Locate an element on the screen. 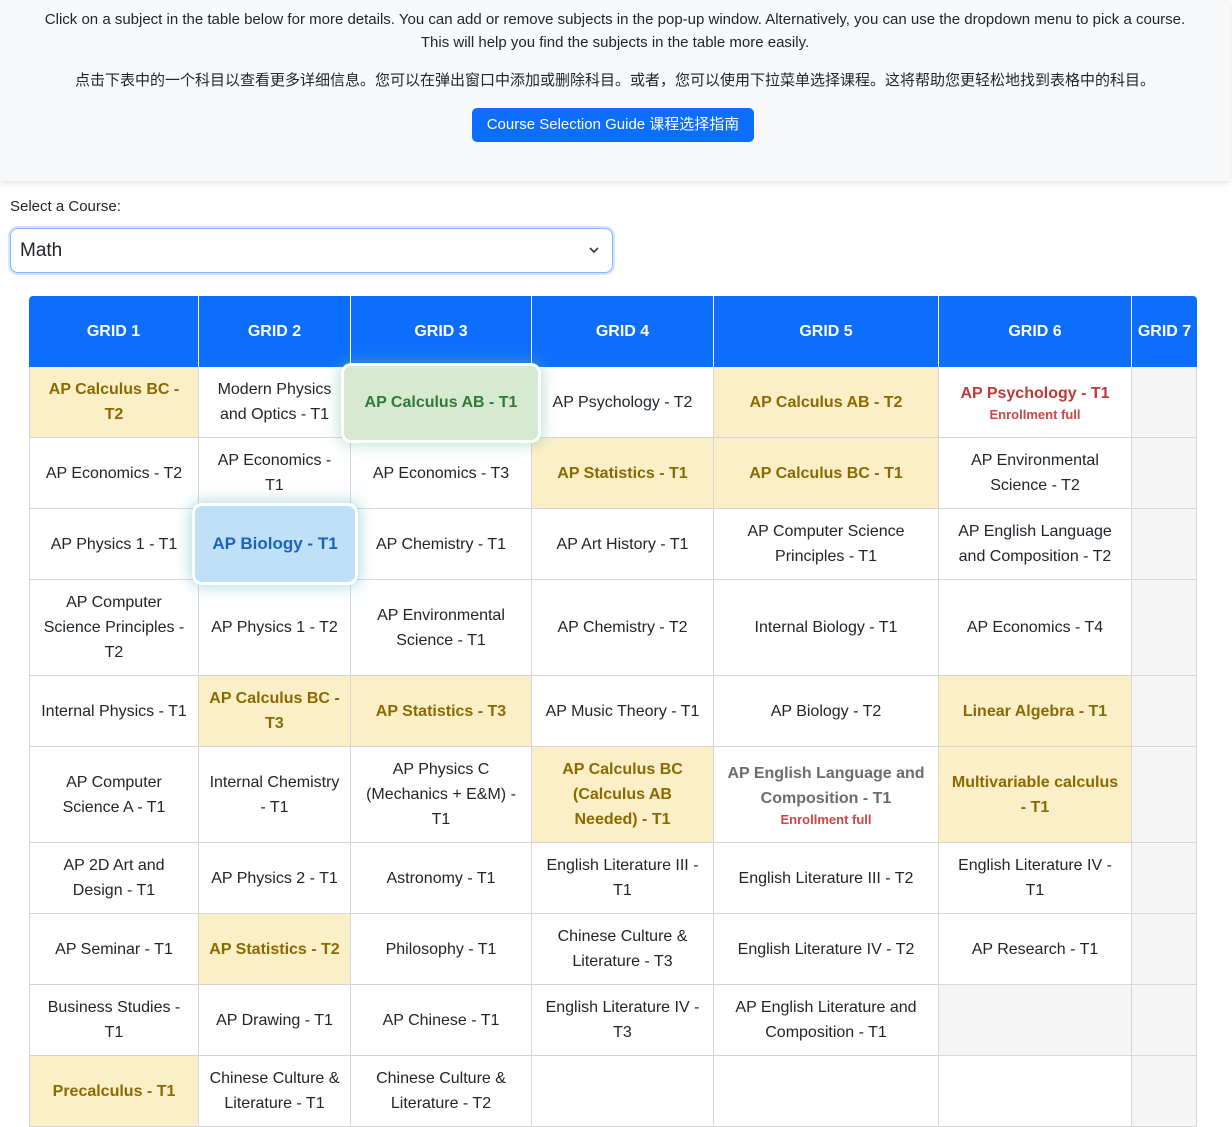 This screenshot has height=1127, width=1232. course-select-label: Select a Course: is located at coordinates (65, 206).